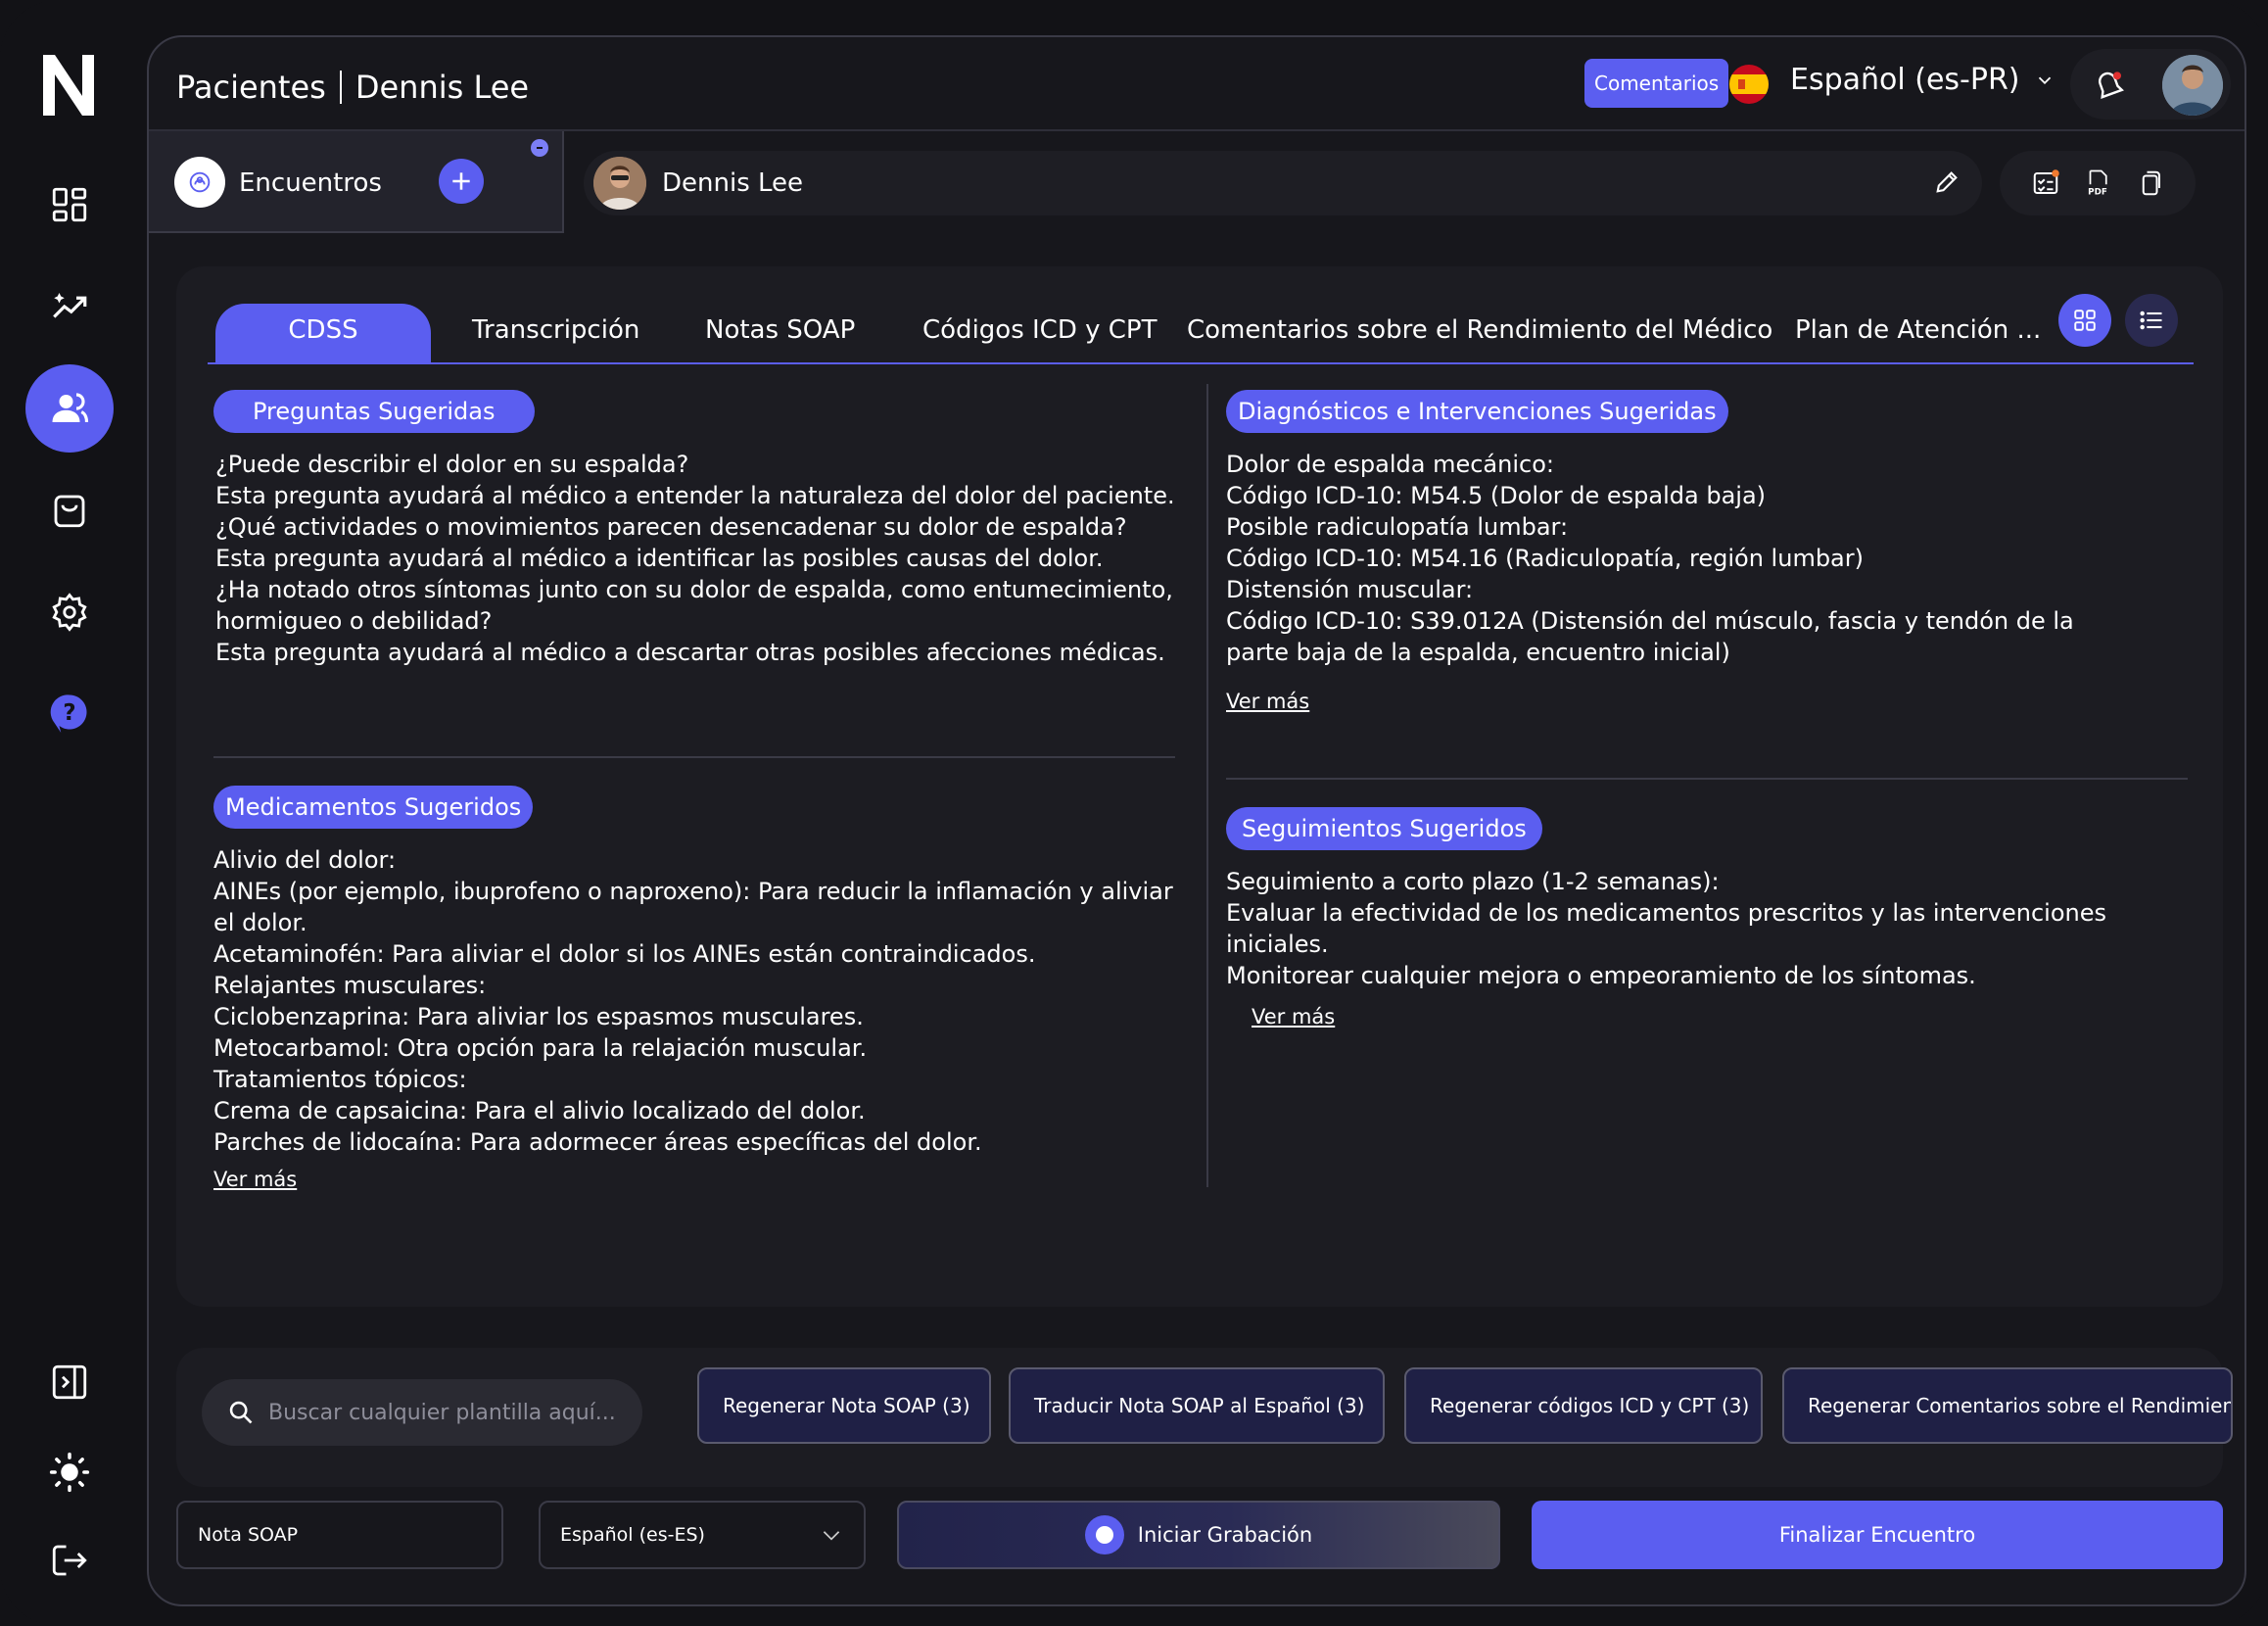  I want to click on encounter-icon, so click(199, 182).